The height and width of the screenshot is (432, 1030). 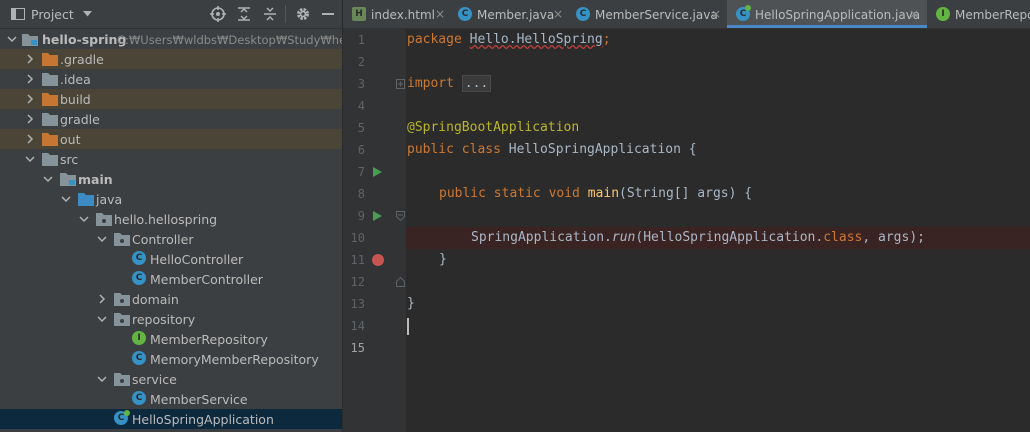 I want to click on tree-row-build: build, so click(x=171, y=99).